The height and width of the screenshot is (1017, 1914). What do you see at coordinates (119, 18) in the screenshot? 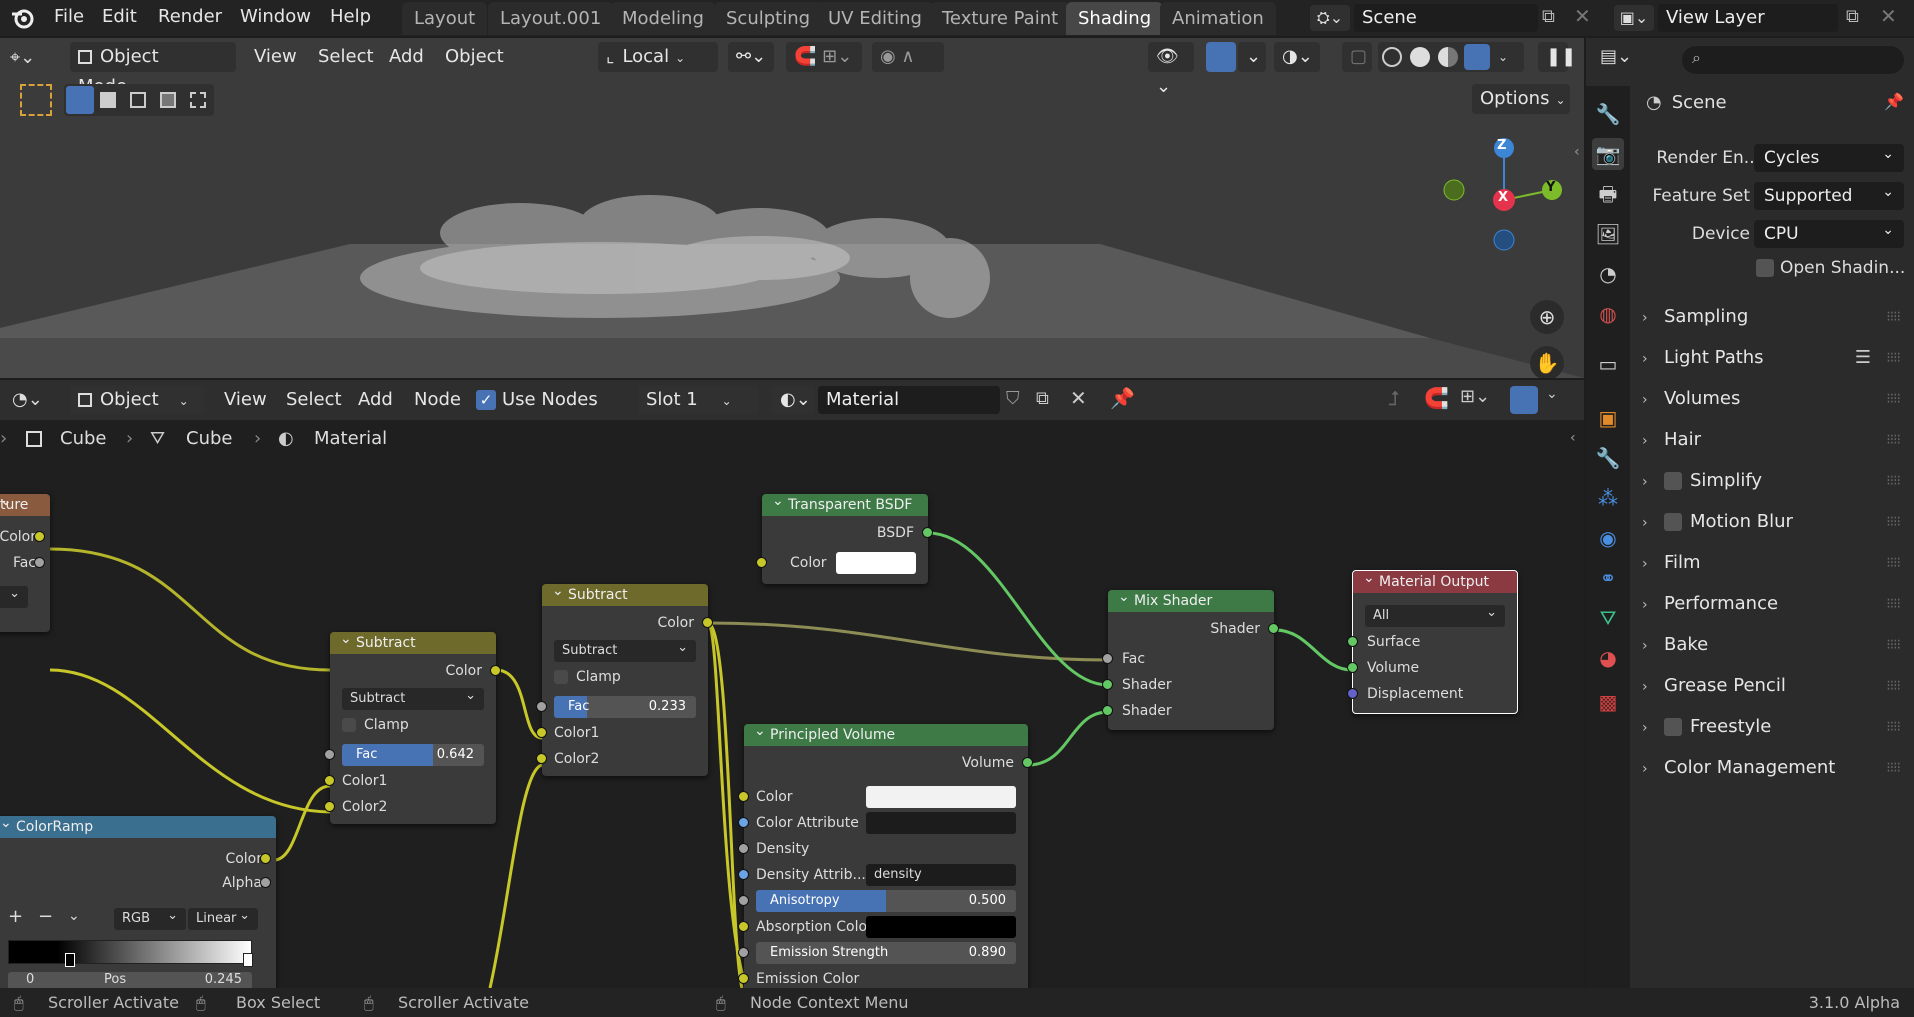
I see `menu-edit: Edit` at bounding box center [119, 18].